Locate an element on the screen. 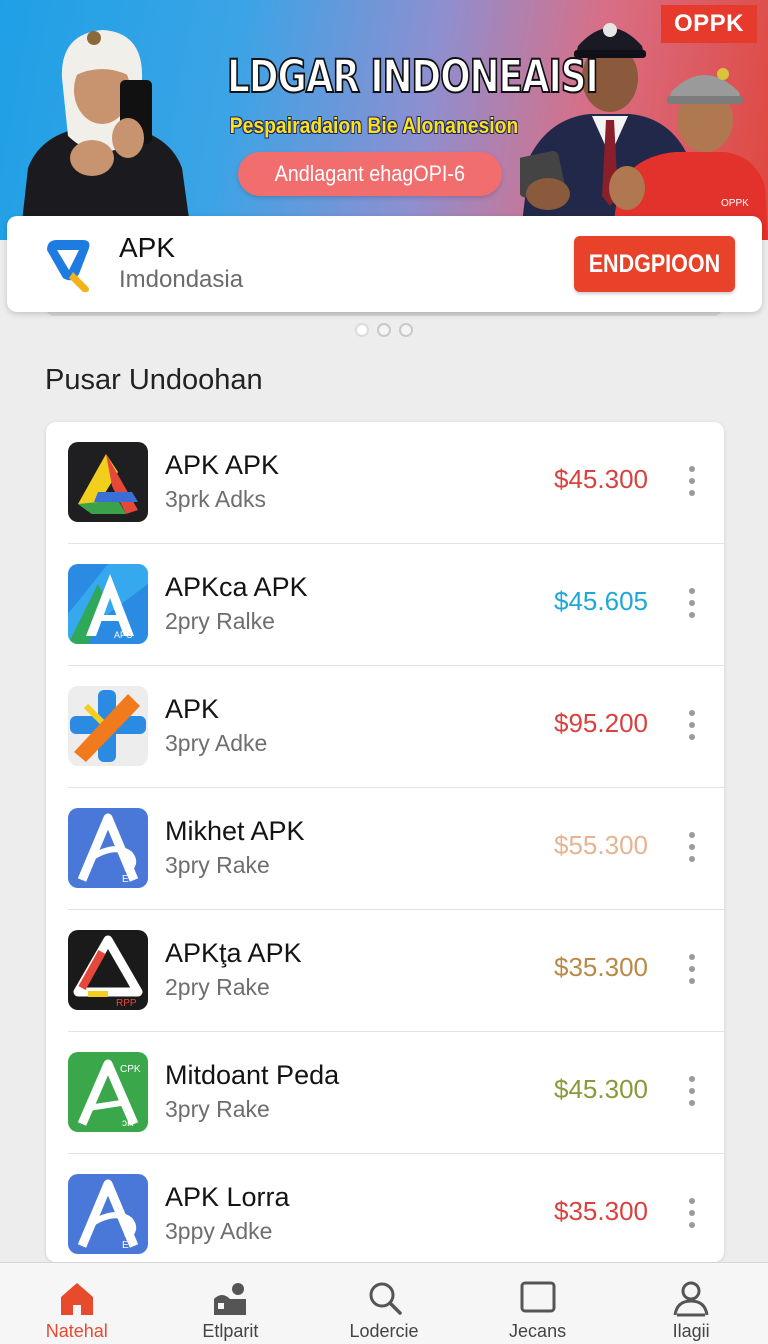  hero-badge: OPPK is located at coordinates (709, 24).